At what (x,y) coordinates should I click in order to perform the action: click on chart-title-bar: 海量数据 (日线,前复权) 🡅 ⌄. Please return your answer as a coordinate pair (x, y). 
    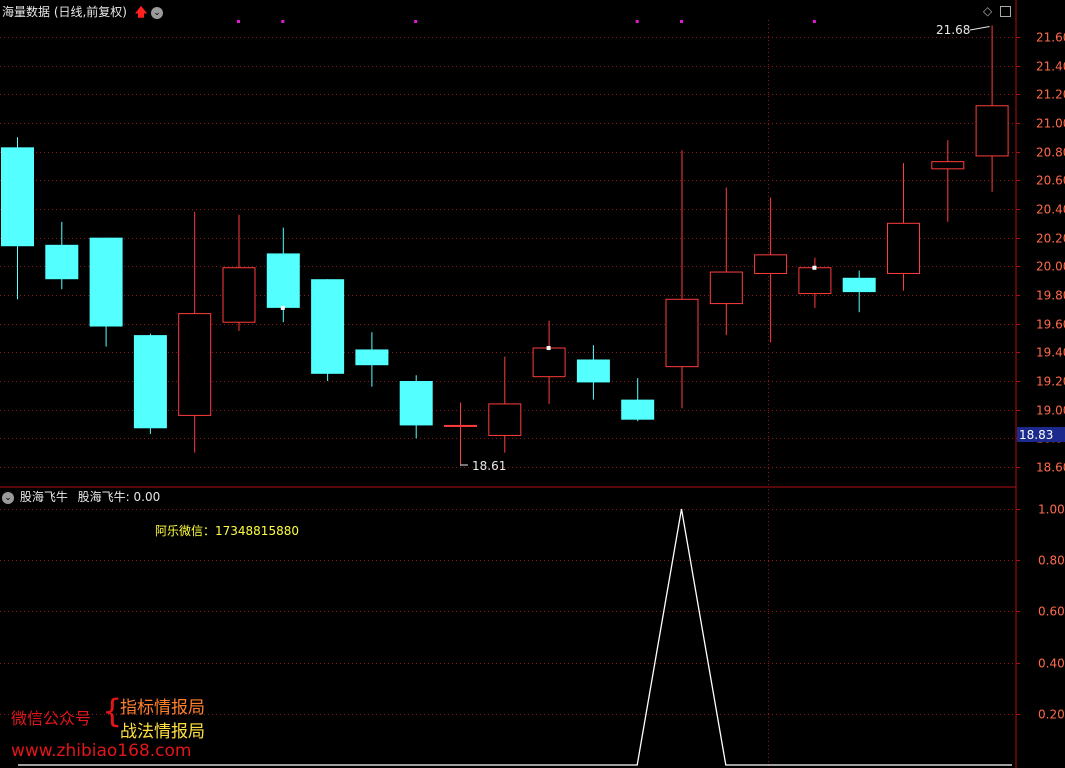
    Looking at the image, I should click on (82, 13).